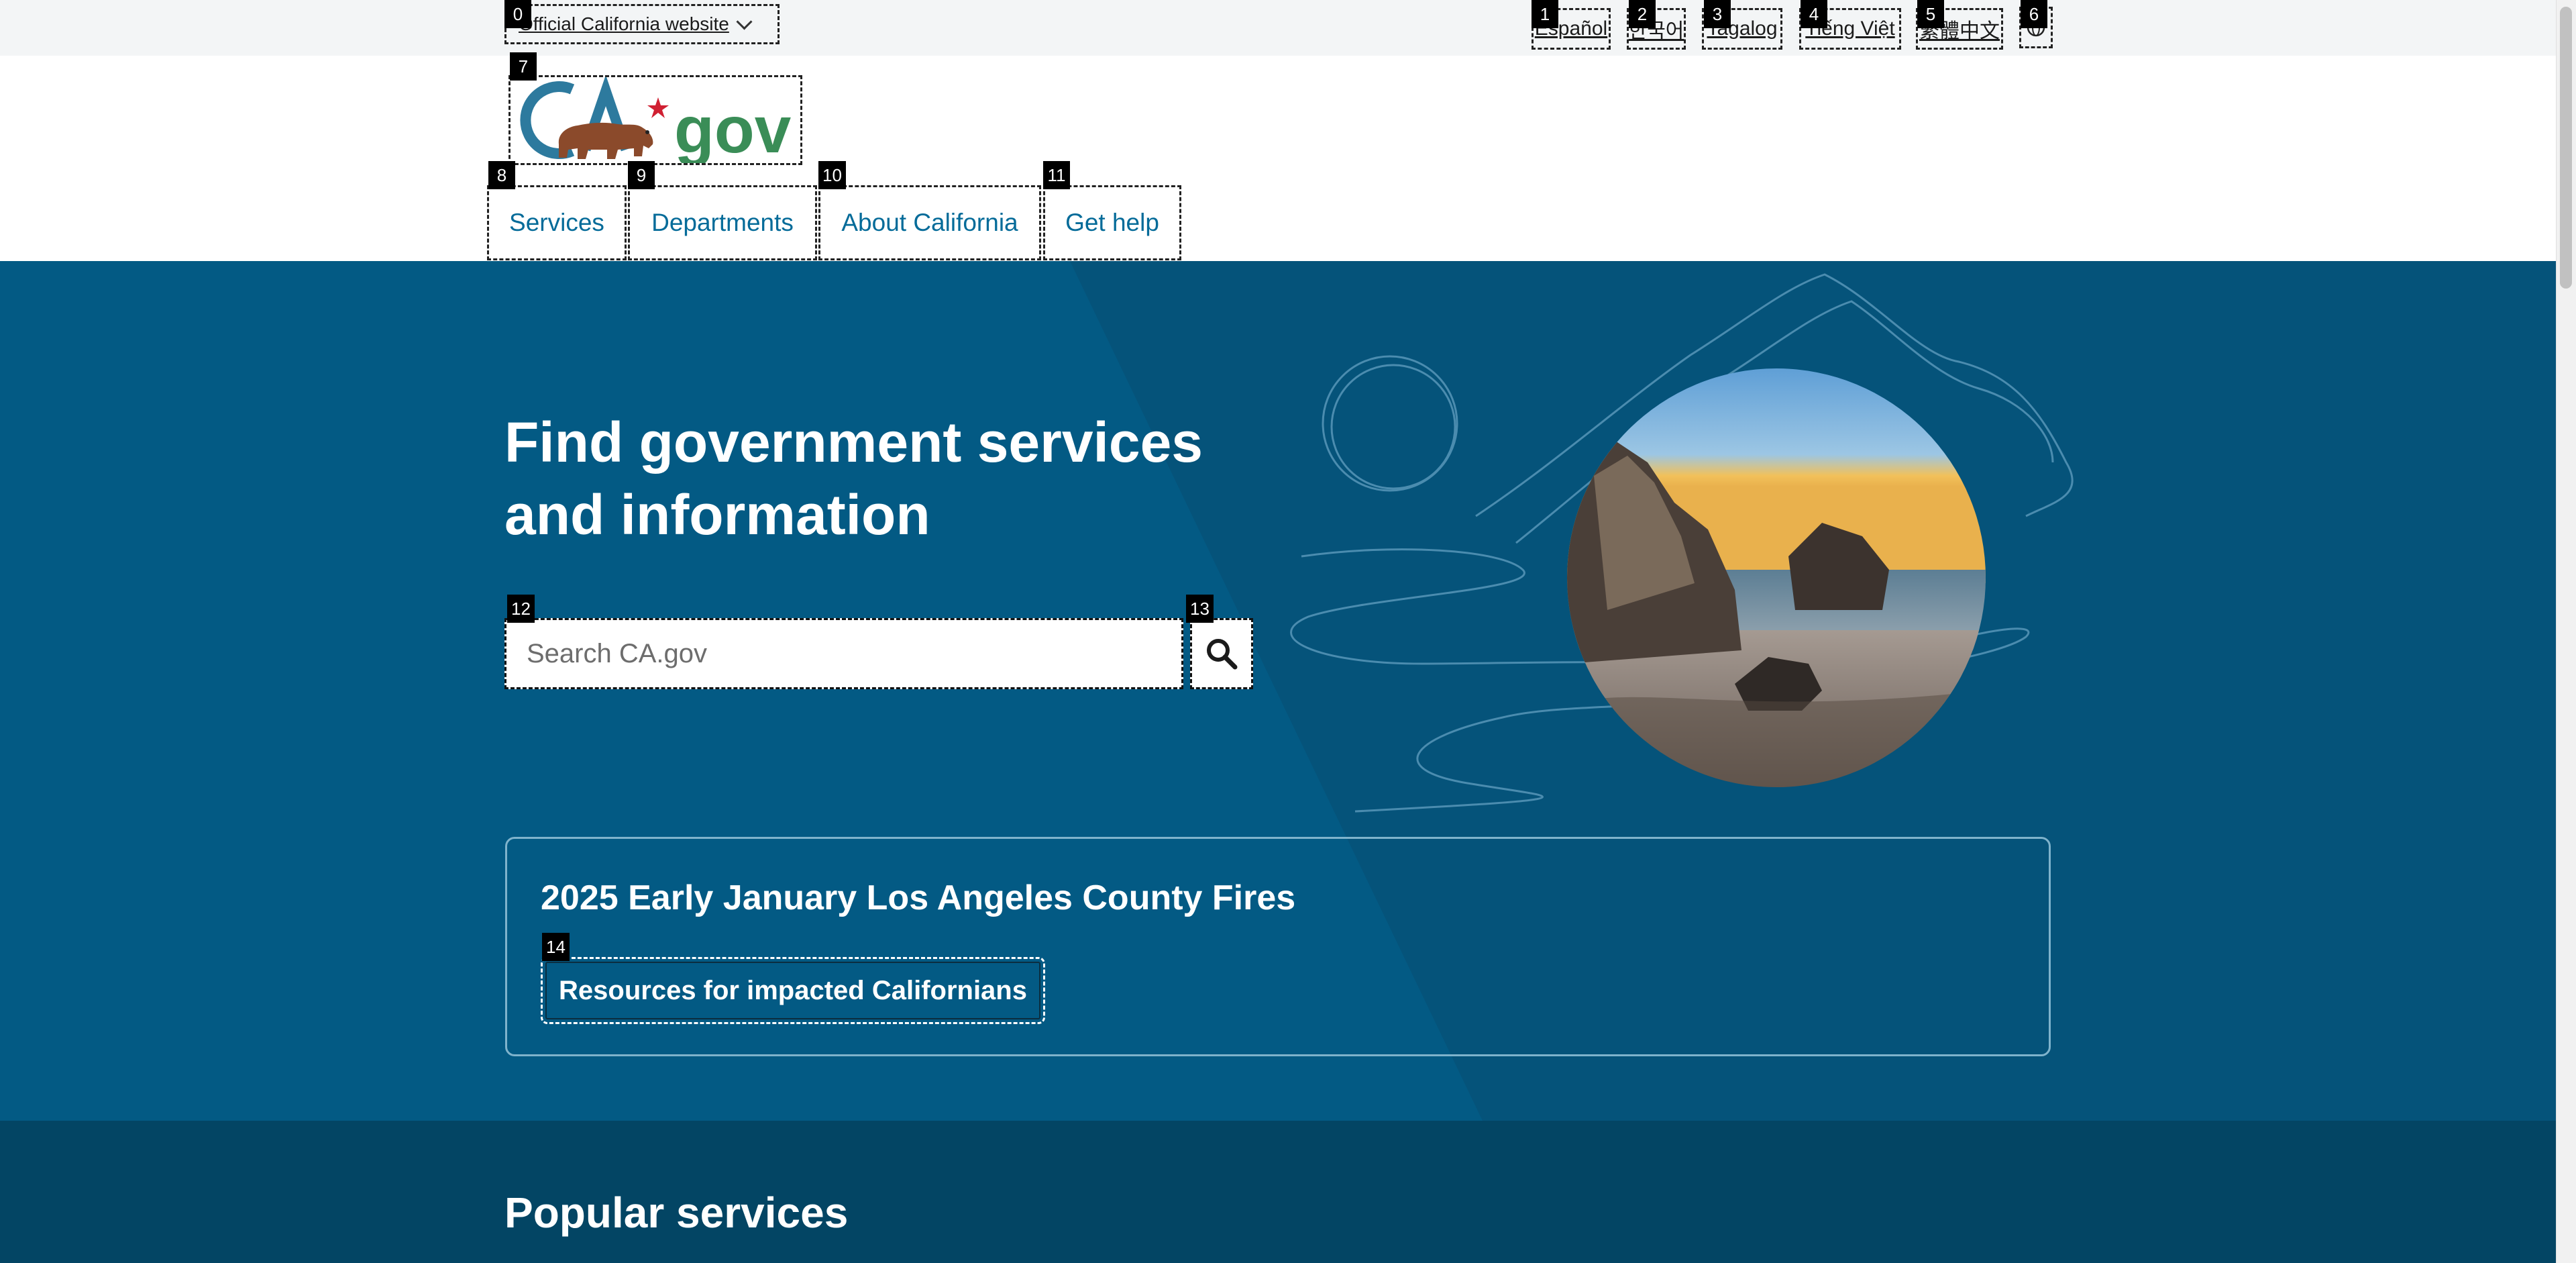 This screenshot has width=2576, height=1263. What do you see at coordinates (1930, 14) in the screenshot?
I see `annotation-tag: 5` at bounding box center [1930, 14].